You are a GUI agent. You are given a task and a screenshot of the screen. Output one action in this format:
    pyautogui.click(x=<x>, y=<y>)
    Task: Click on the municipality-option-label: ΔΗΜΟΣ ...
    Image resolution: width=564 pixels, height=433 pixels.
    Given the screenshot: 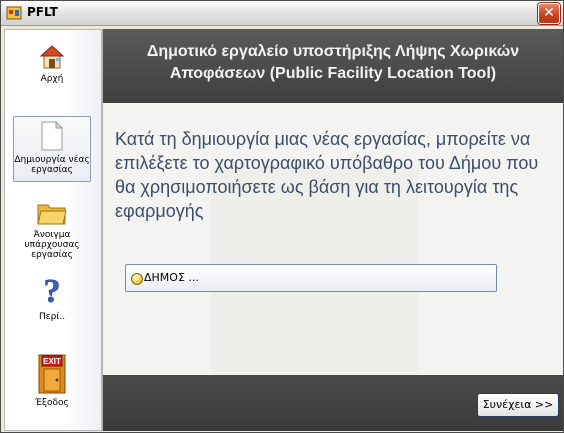 What is the action you would take?
    pyautogui.click(x=171, y=277)
    